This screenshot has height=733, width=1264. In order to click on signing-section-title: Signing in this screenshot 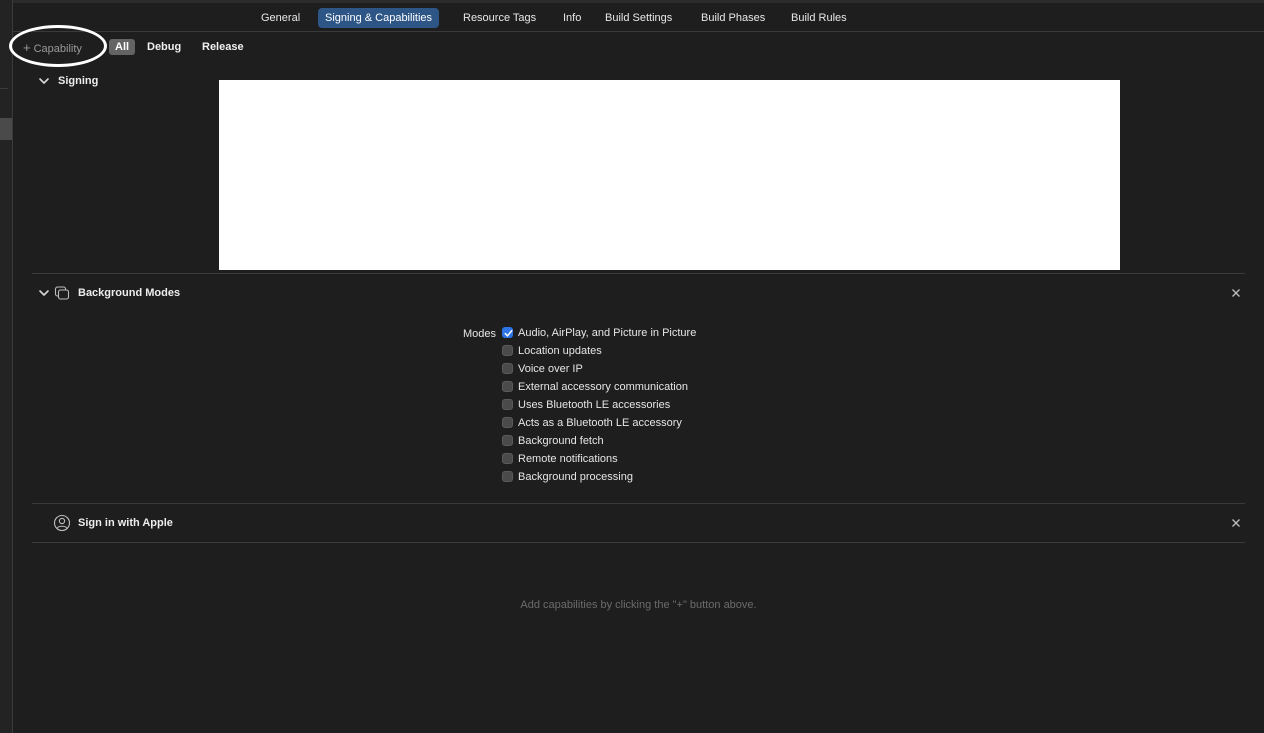, I will do `click(78, 81)`.